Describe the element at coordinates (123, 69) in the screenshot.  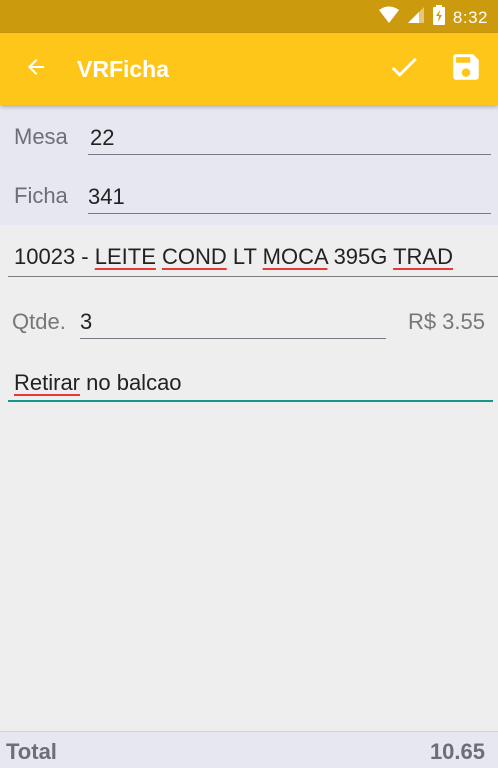
I see `app-title: VRFicha` at that location.